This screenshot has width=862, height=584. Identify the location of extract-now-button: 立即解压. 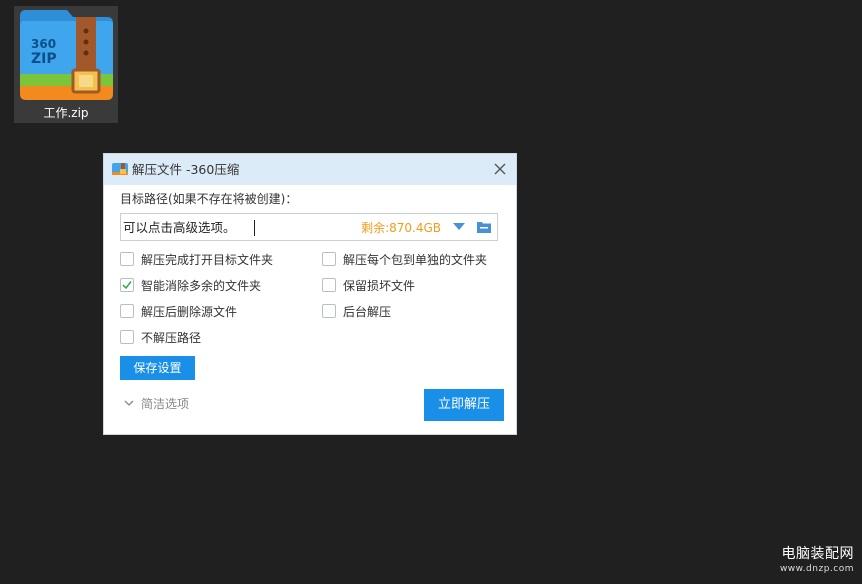
(464, 405).